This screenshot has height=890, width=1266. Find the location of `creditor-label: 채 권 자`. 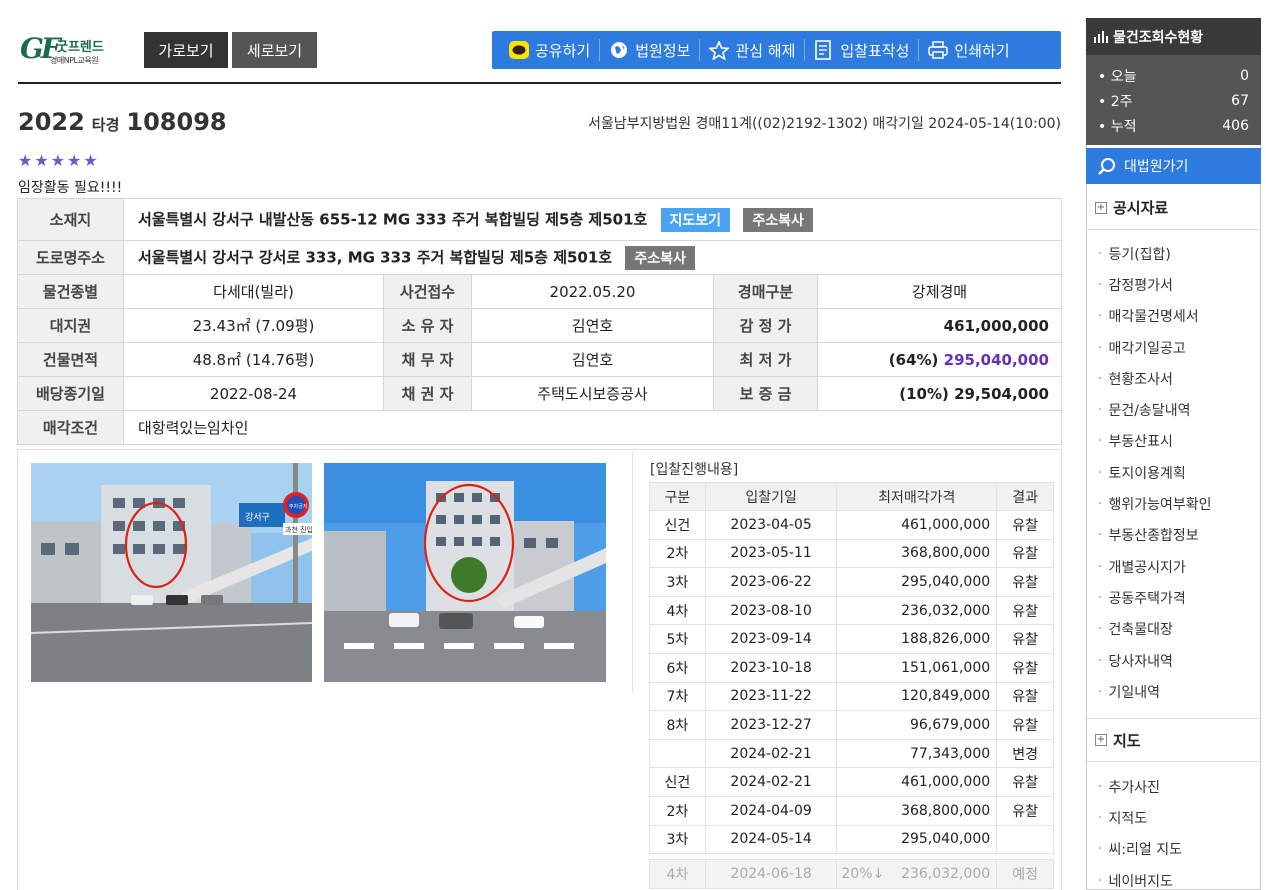

creditor-label: 채 권 자 is located at coordinates (427, 393).